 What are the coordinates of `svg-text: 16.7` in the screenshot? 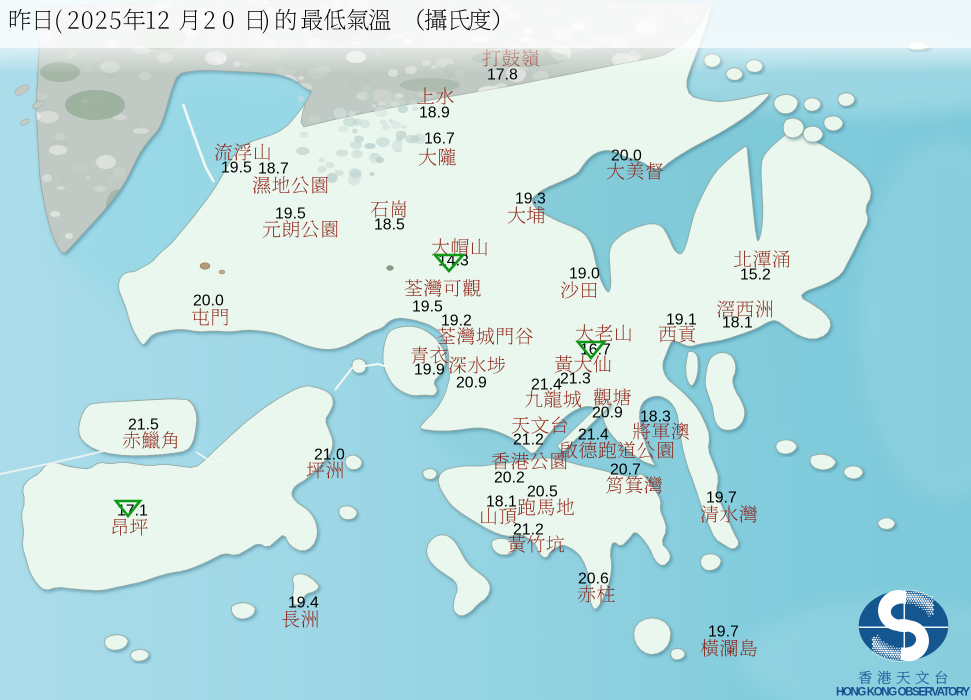 It's located at (439, 139).